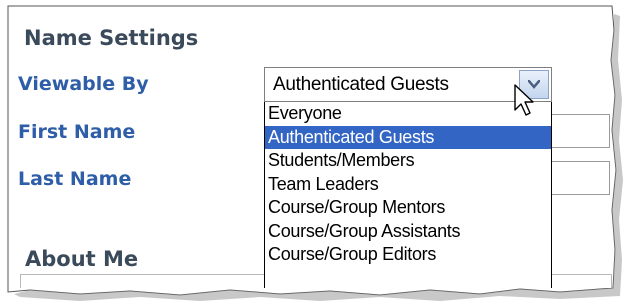 This screenshot has height=304, width=634. Describe the element at coordinates (408, 114) in the screenshot. I see `option-everyone: Everyone` at that location.